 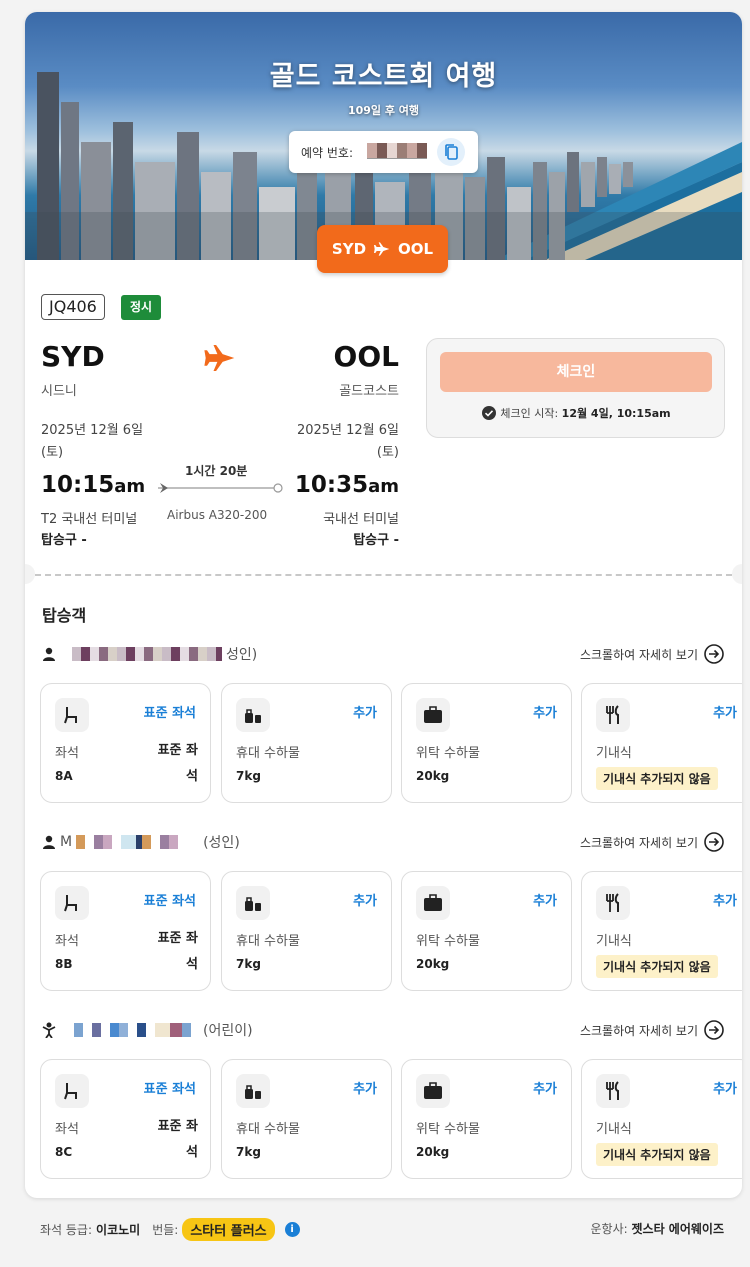 What do you see at coordinates (64, 1152) in the screenshot?
I see `seat-number: 8C` at bounding box center [64, 1152].